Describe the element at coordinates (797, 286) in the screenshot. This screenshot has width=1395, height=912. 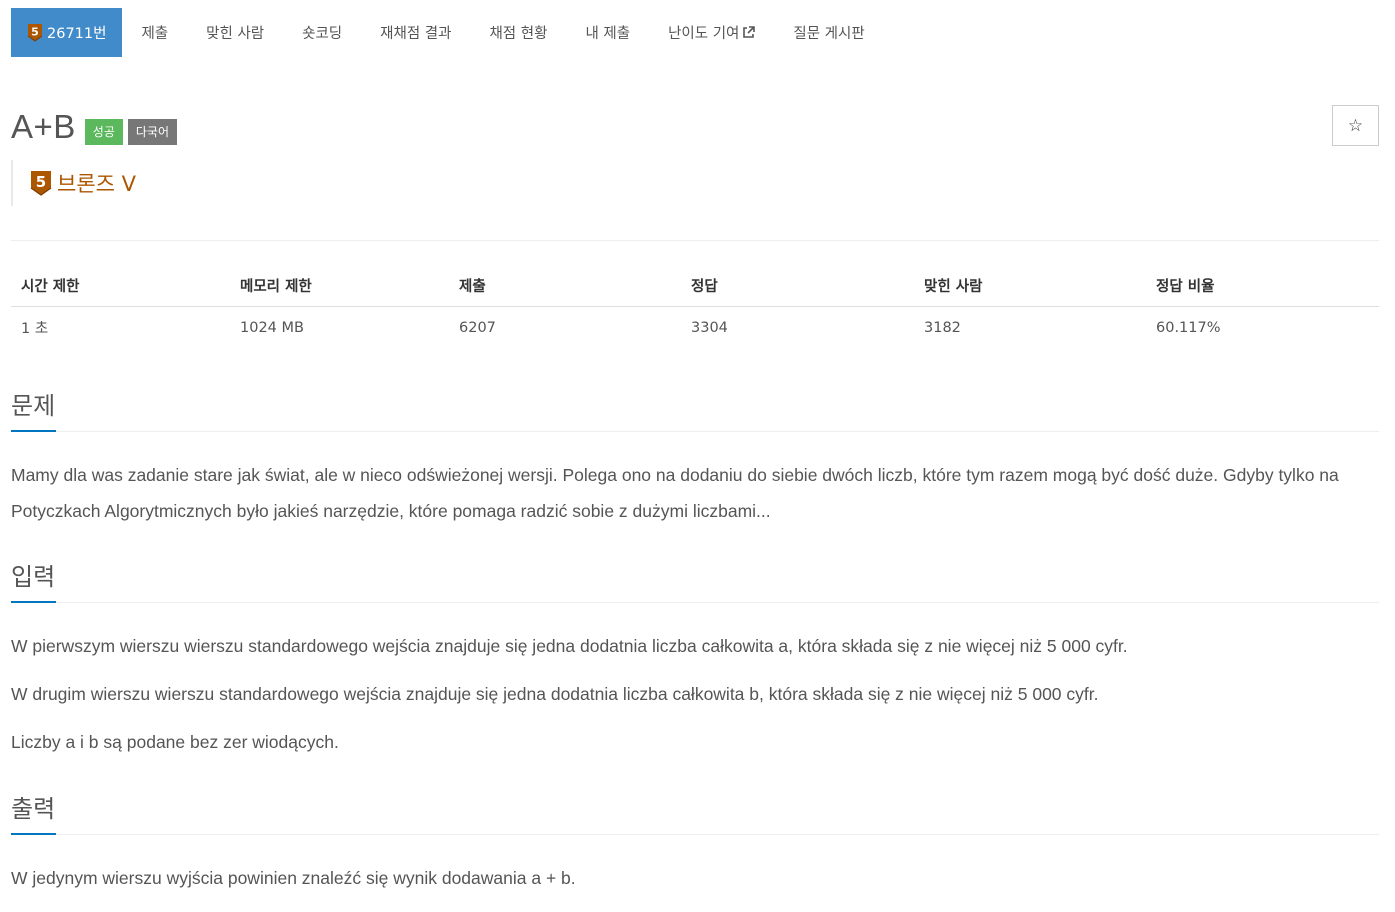
I see `header-accepted: 정답` at that location.